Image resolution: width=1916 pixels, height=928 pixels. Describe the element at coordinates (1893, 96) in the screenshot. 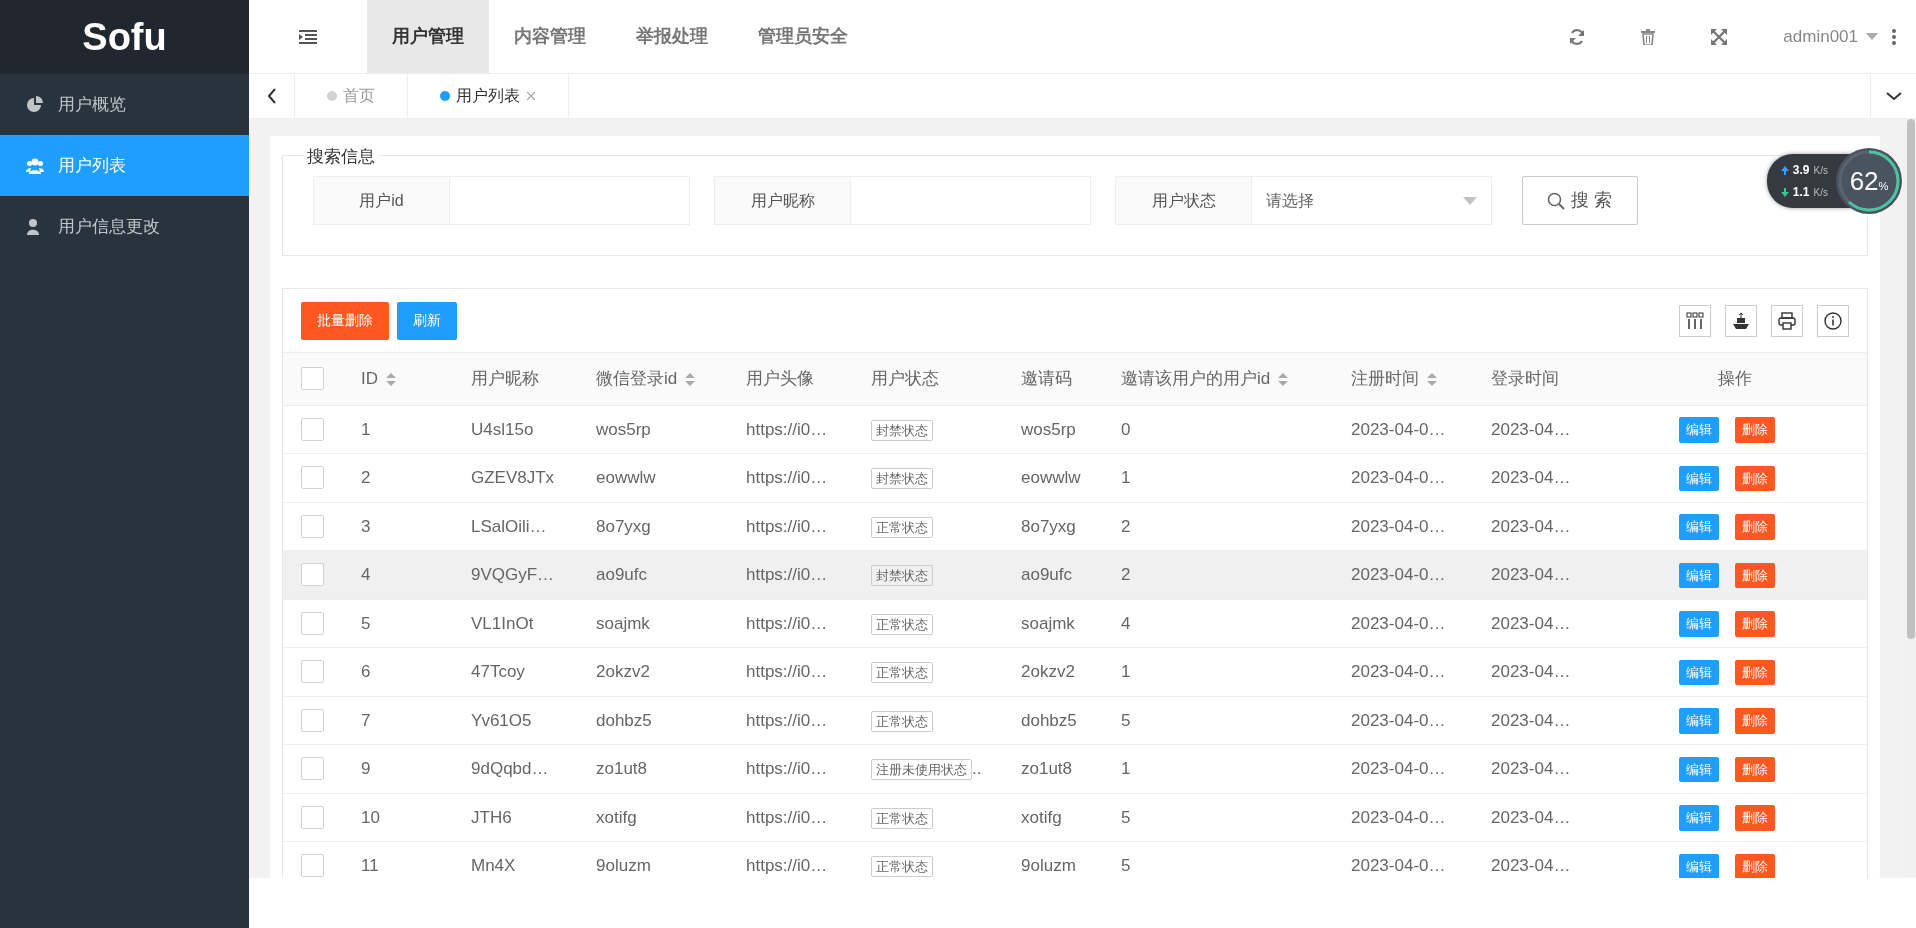

I see `chevron-down-icon` at that location.